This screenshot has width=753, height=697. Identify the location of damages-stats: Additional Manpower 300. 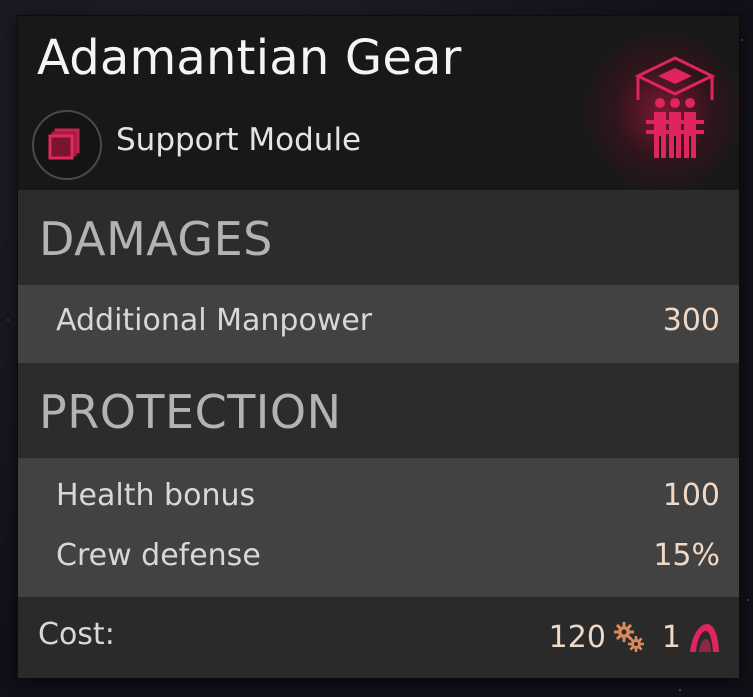
(378, 324).